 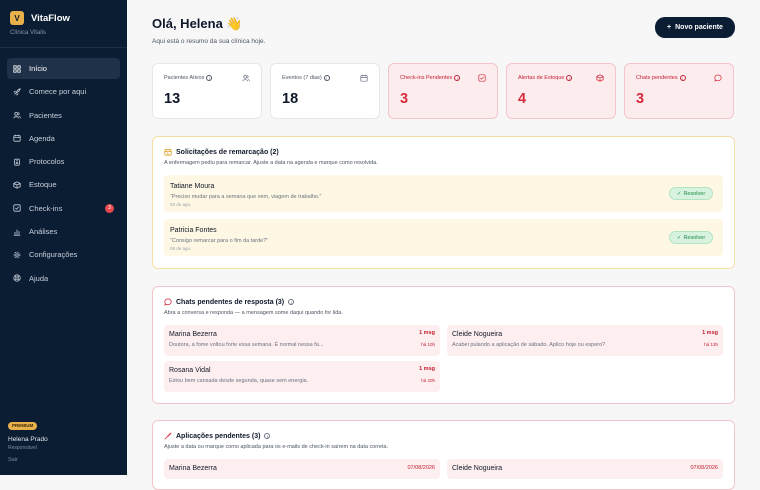 I want to click on sidebar-item-label: Protocolos, so click(x=47, y=162).